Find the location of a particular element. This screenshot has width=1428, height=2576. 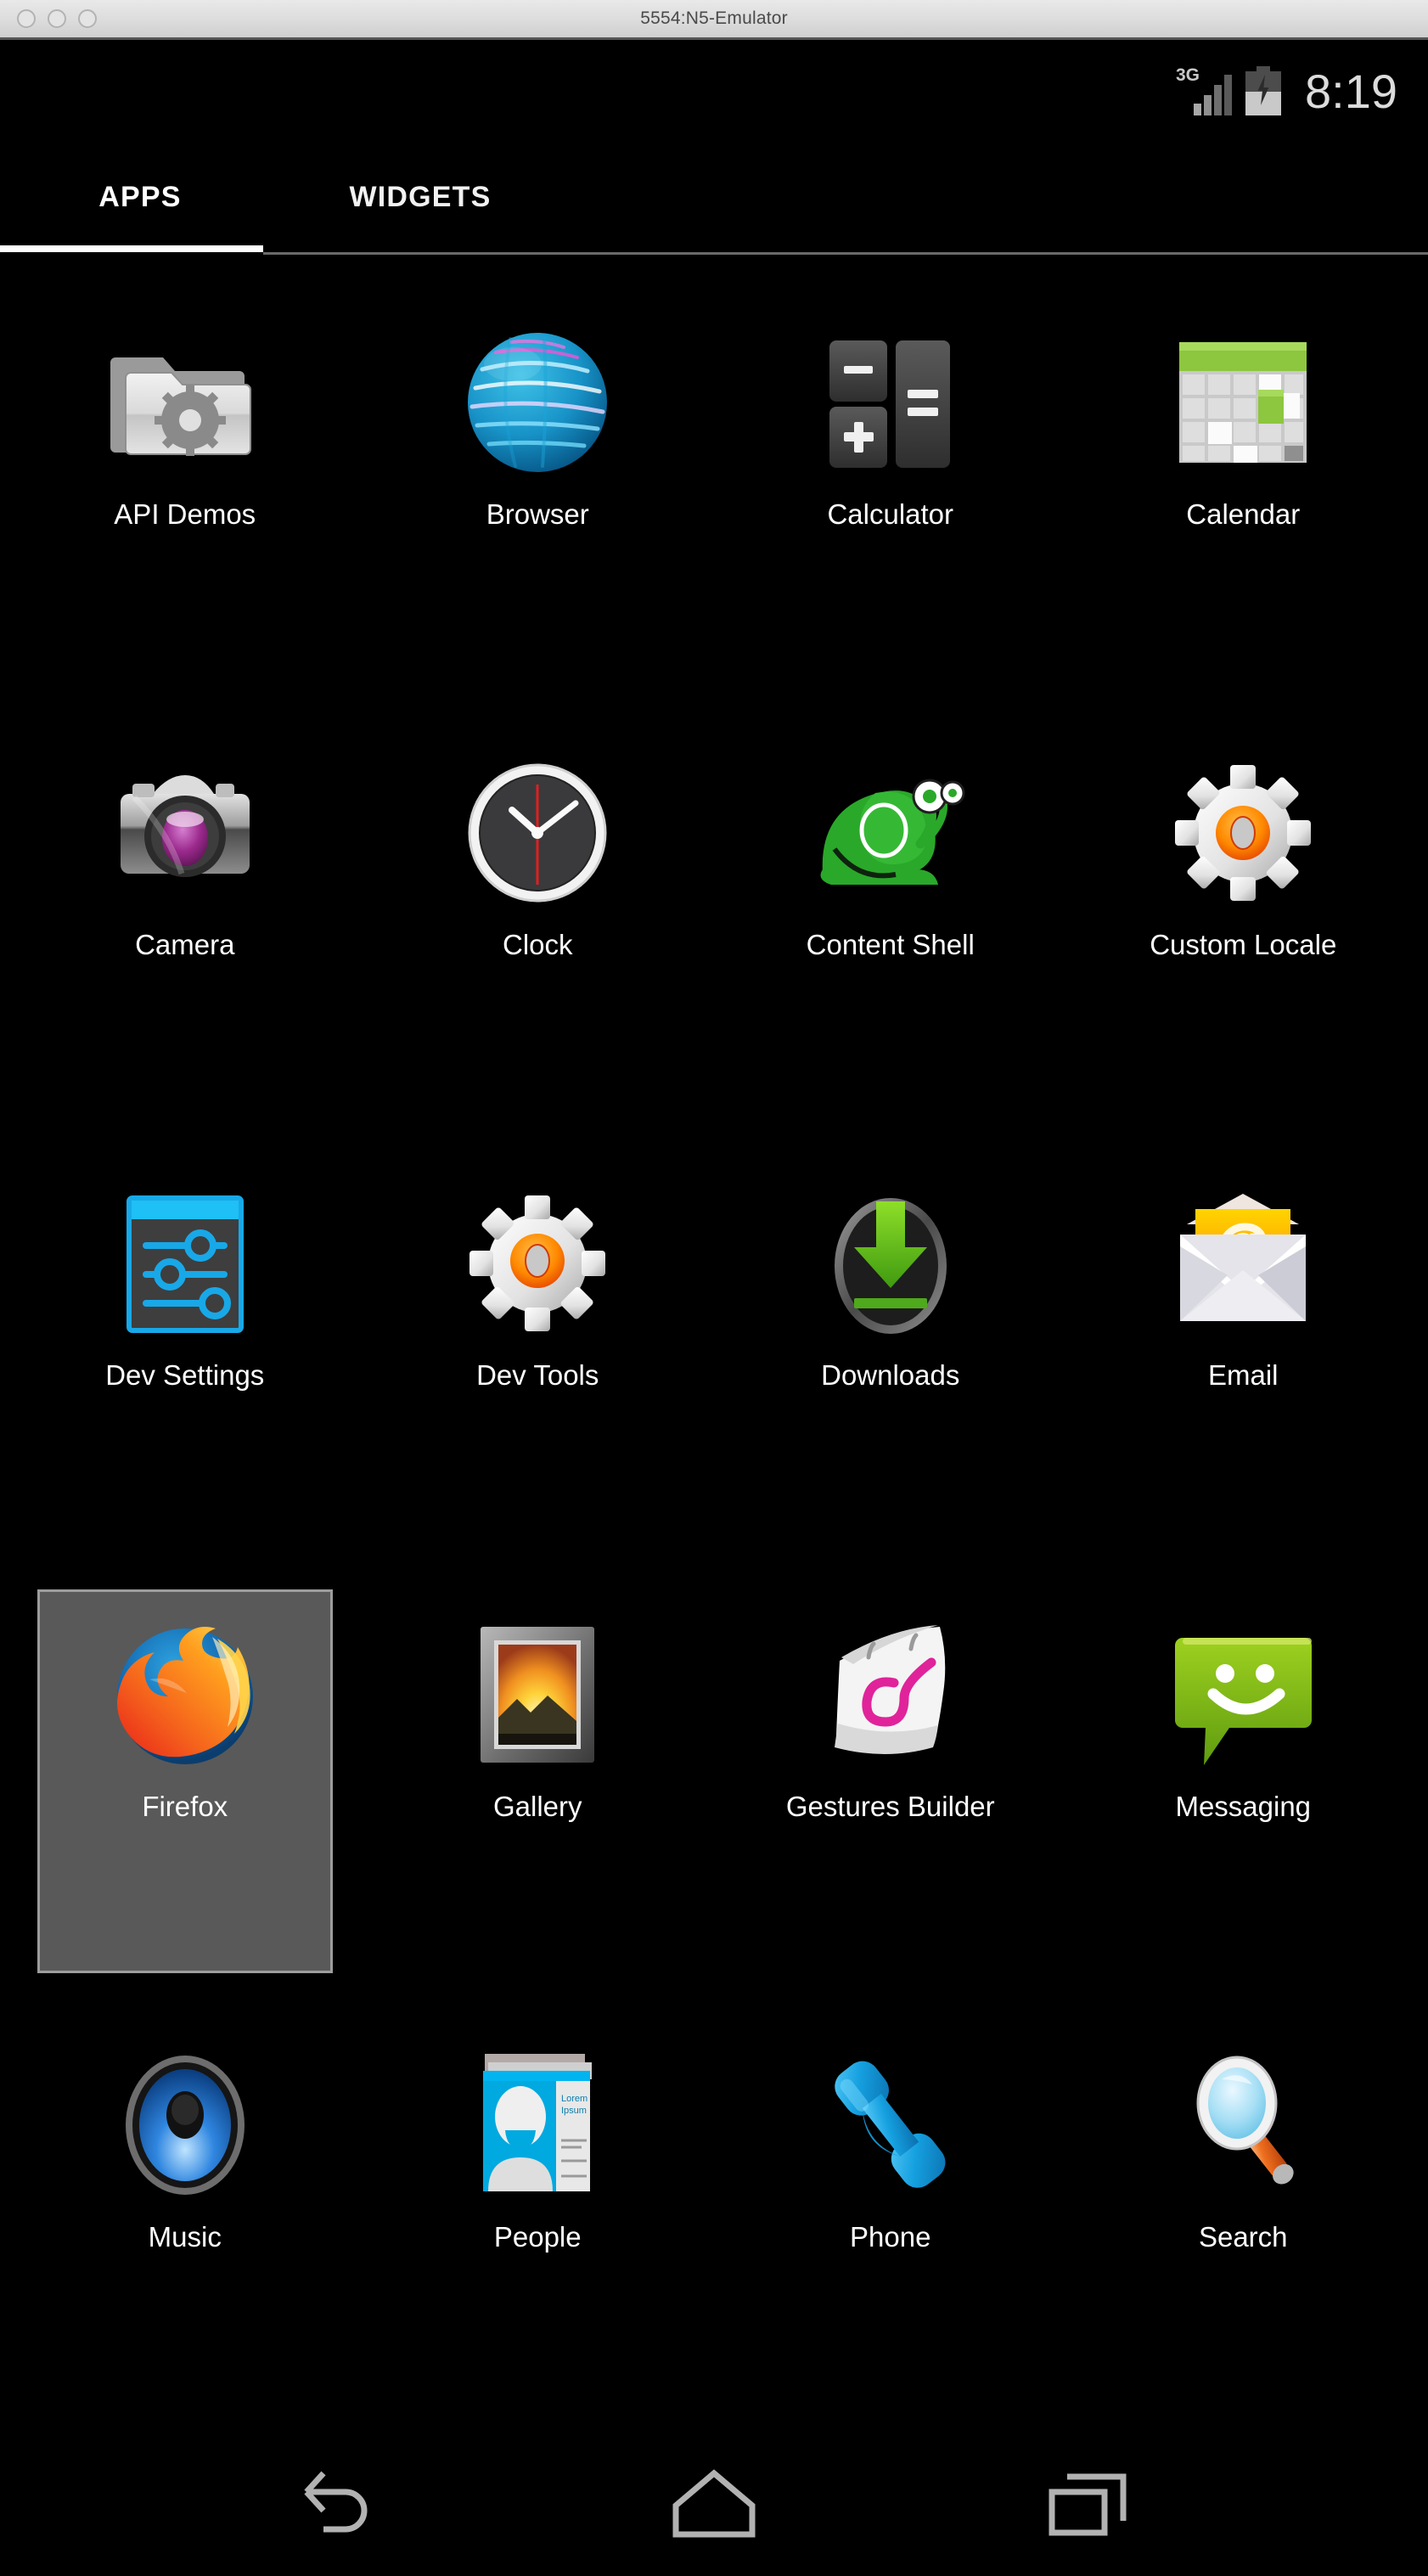

folder-gear-icon is located at coordinates (185, 402).